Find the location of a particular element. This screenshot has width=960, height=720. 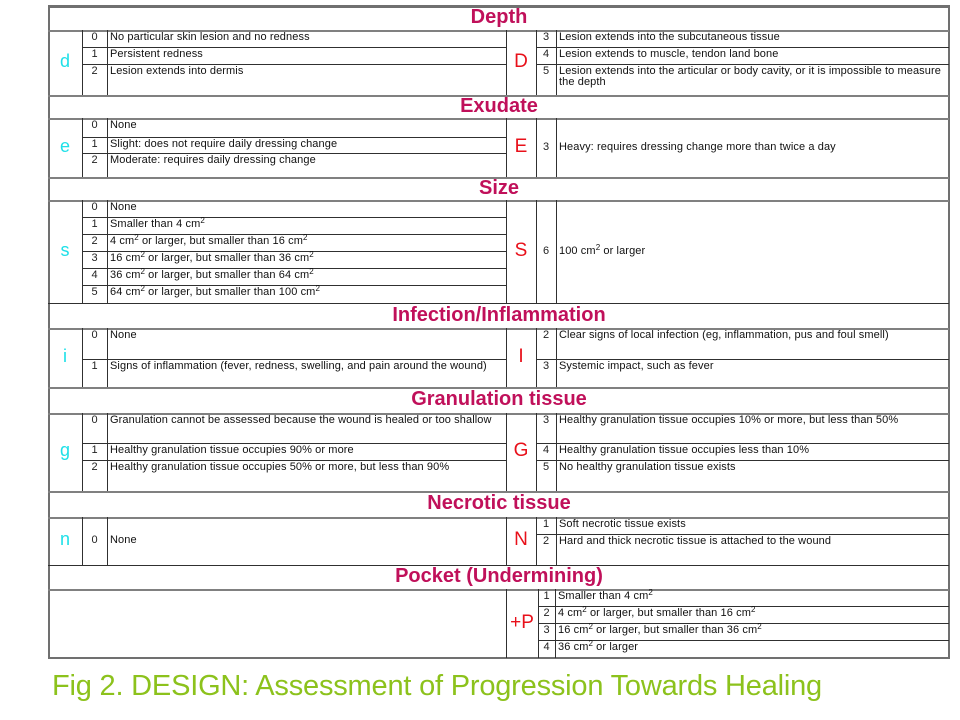

grade-letter-high-exudate: E is located at coordinates (521, 146).